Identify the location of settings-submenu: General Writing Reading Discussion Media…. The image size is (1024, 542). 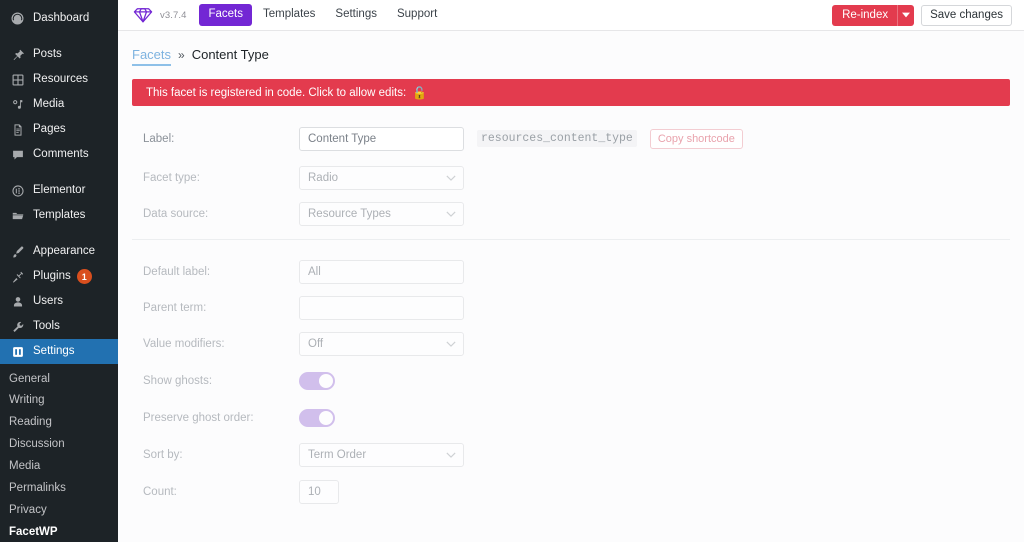
(59, 453).